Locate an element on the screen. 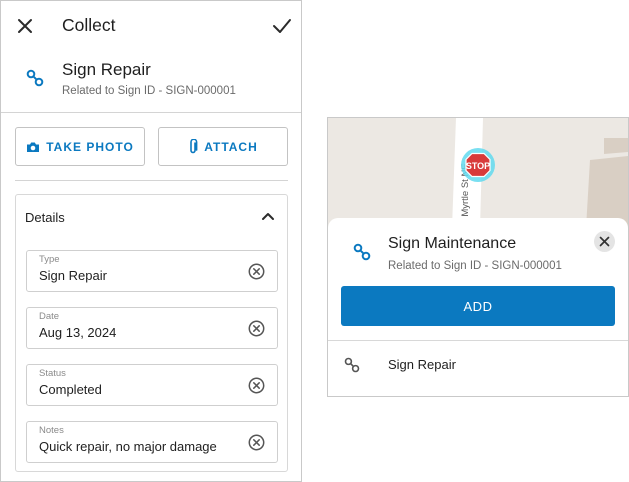  details-title: Details is located at coordinates (45, 217).